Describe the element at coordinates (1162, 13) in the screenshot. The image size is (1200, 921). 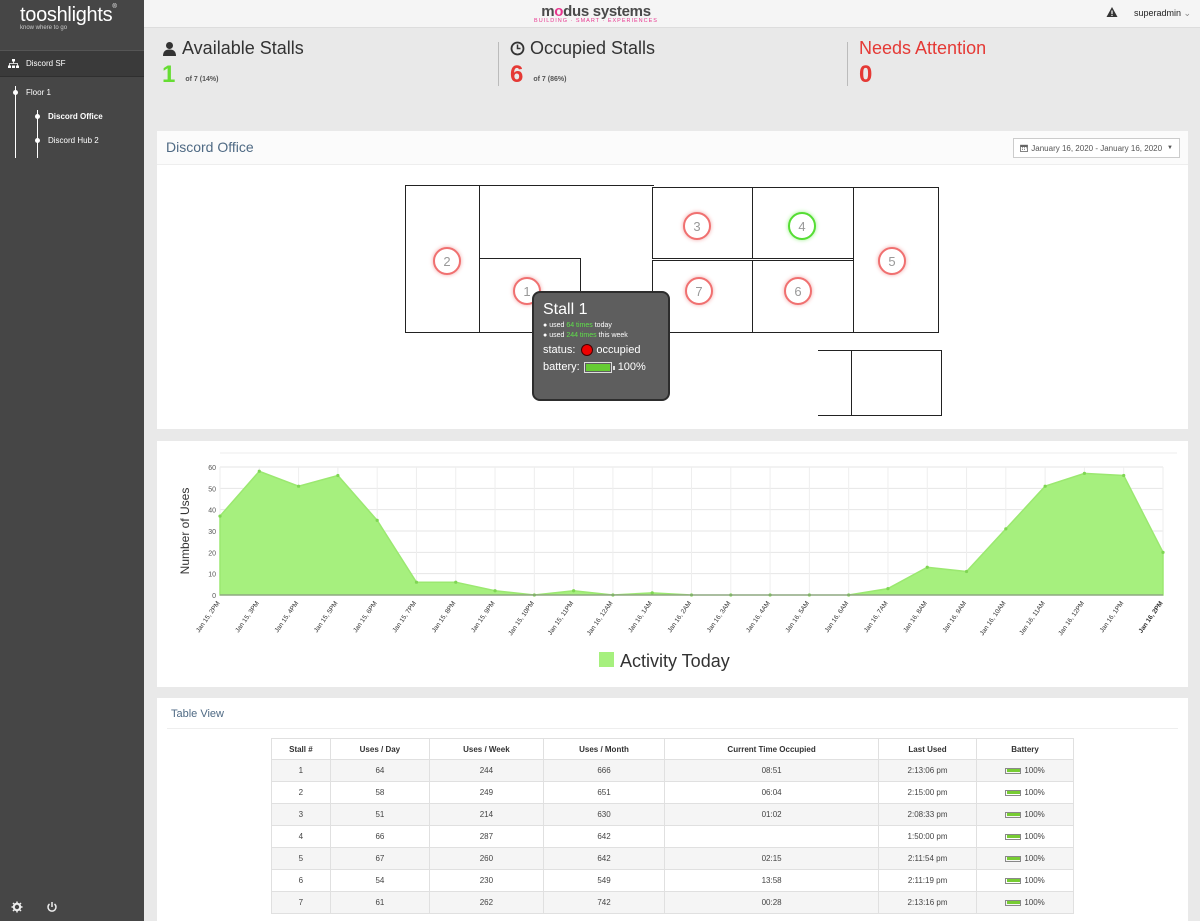
I see `user-menu: superadmin ⌄` at that location.